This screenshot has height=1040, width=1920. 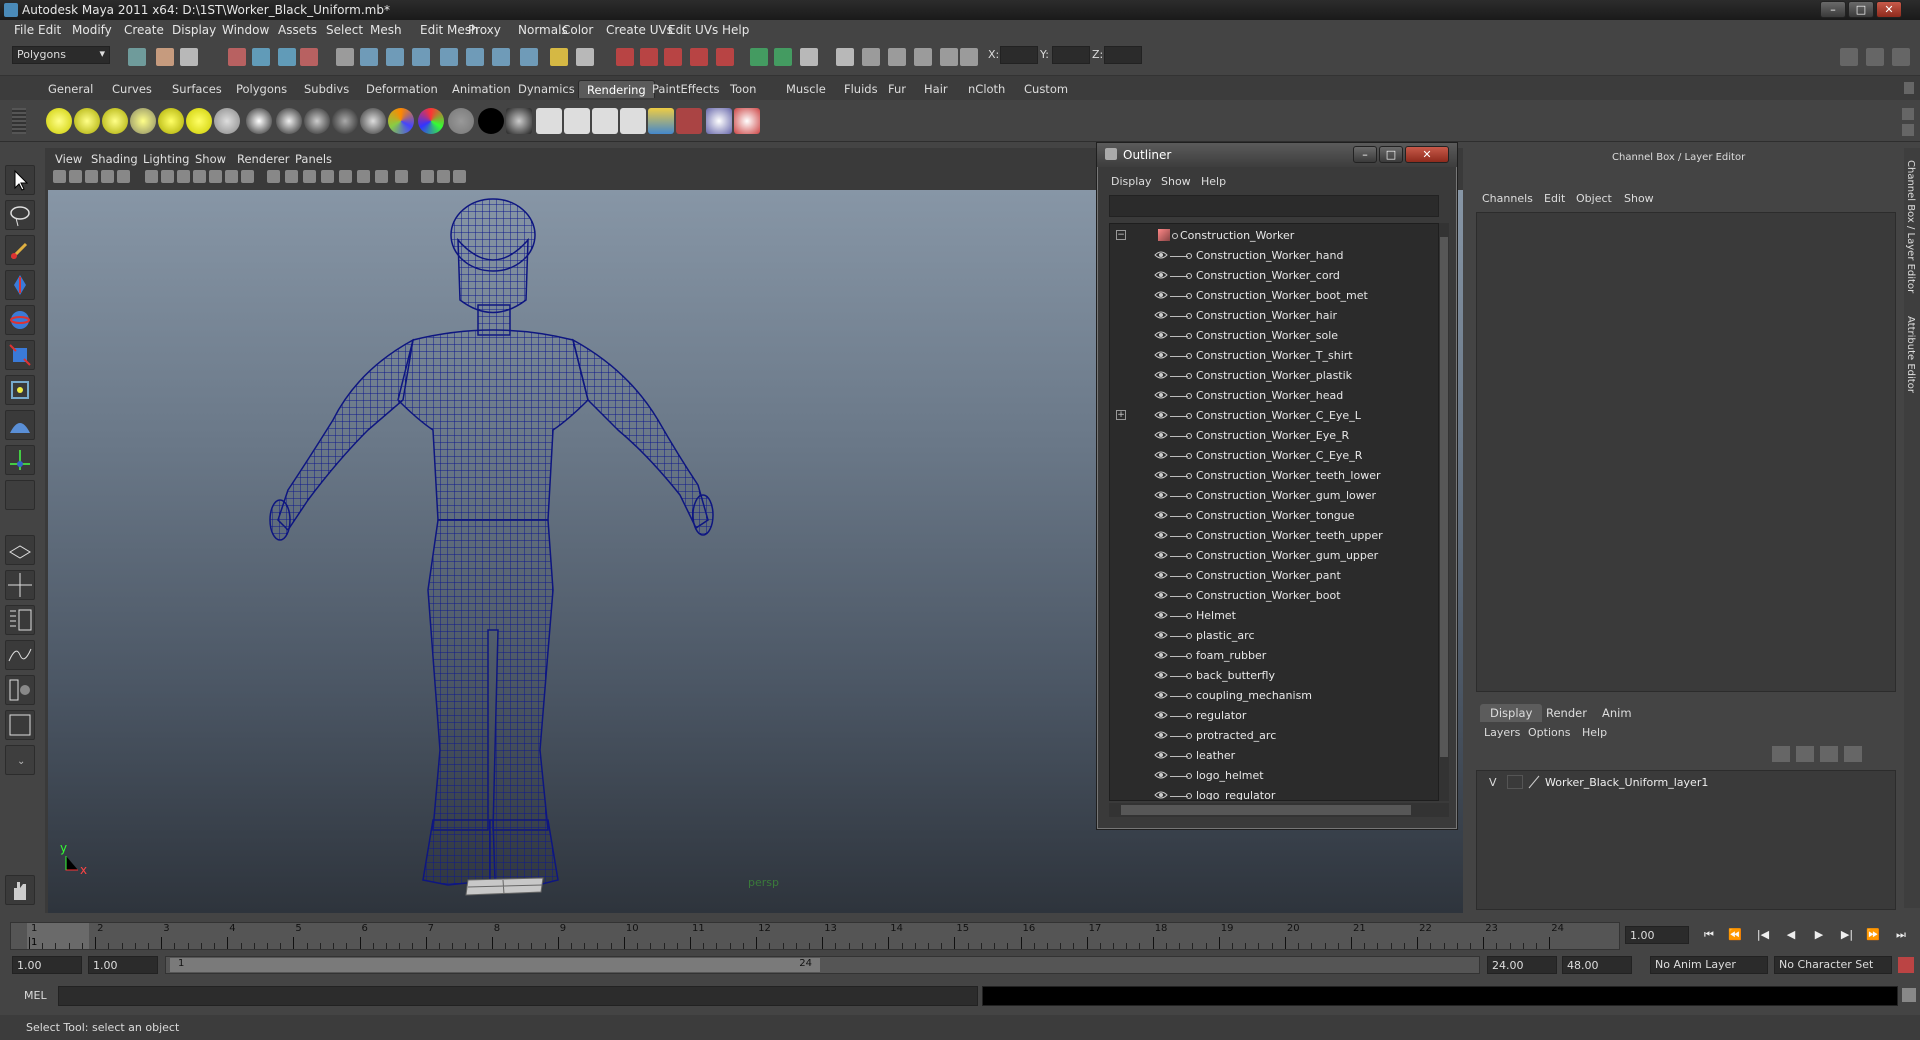 What do you see at coordinates (1270, 616) in the screenshot?
I see `outliner-item: Helmet` at bounding box center [1270, 616].